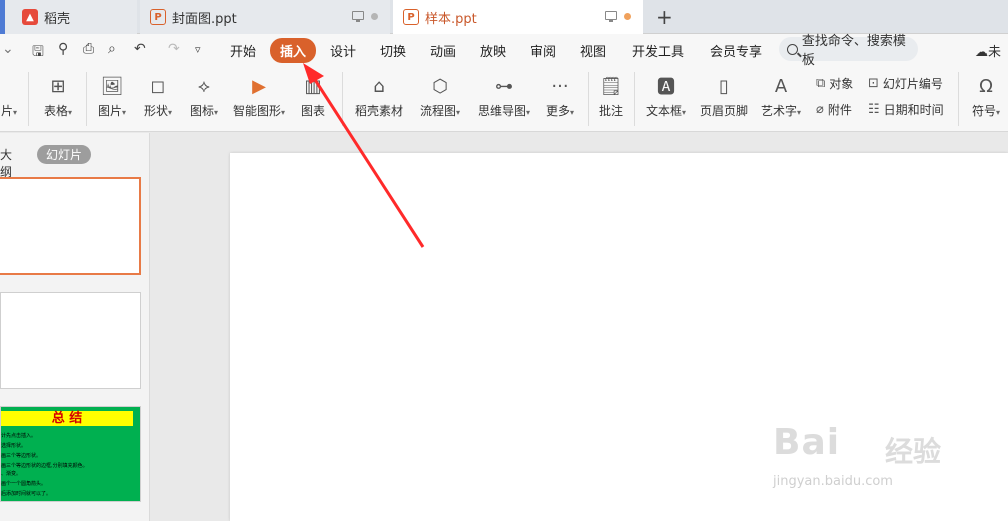  What do you see at coordinates (378, 111) in the screenshot?
I see `ribbon-label: 稻壳素材` at bounding box center [378, 111].